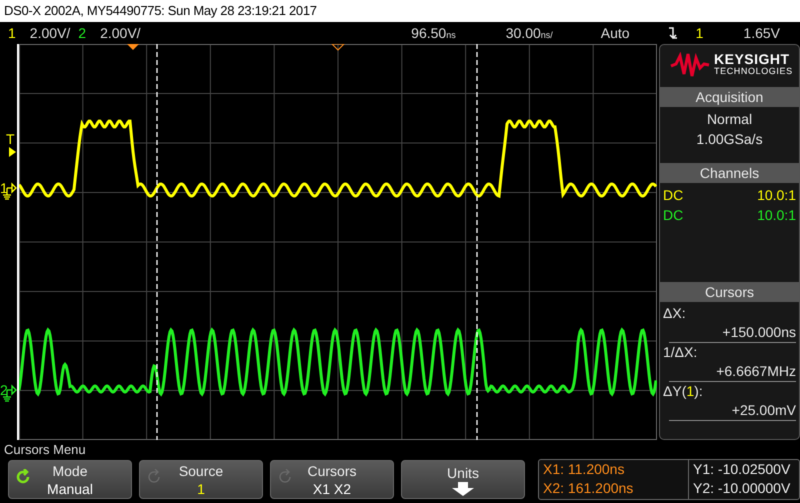 The width and height of the screenshot is (800, 503). What do you see at coordinates (463, 489) in the screenshot?
I see `down-arrow-icon` at bounding box center [463, 489].